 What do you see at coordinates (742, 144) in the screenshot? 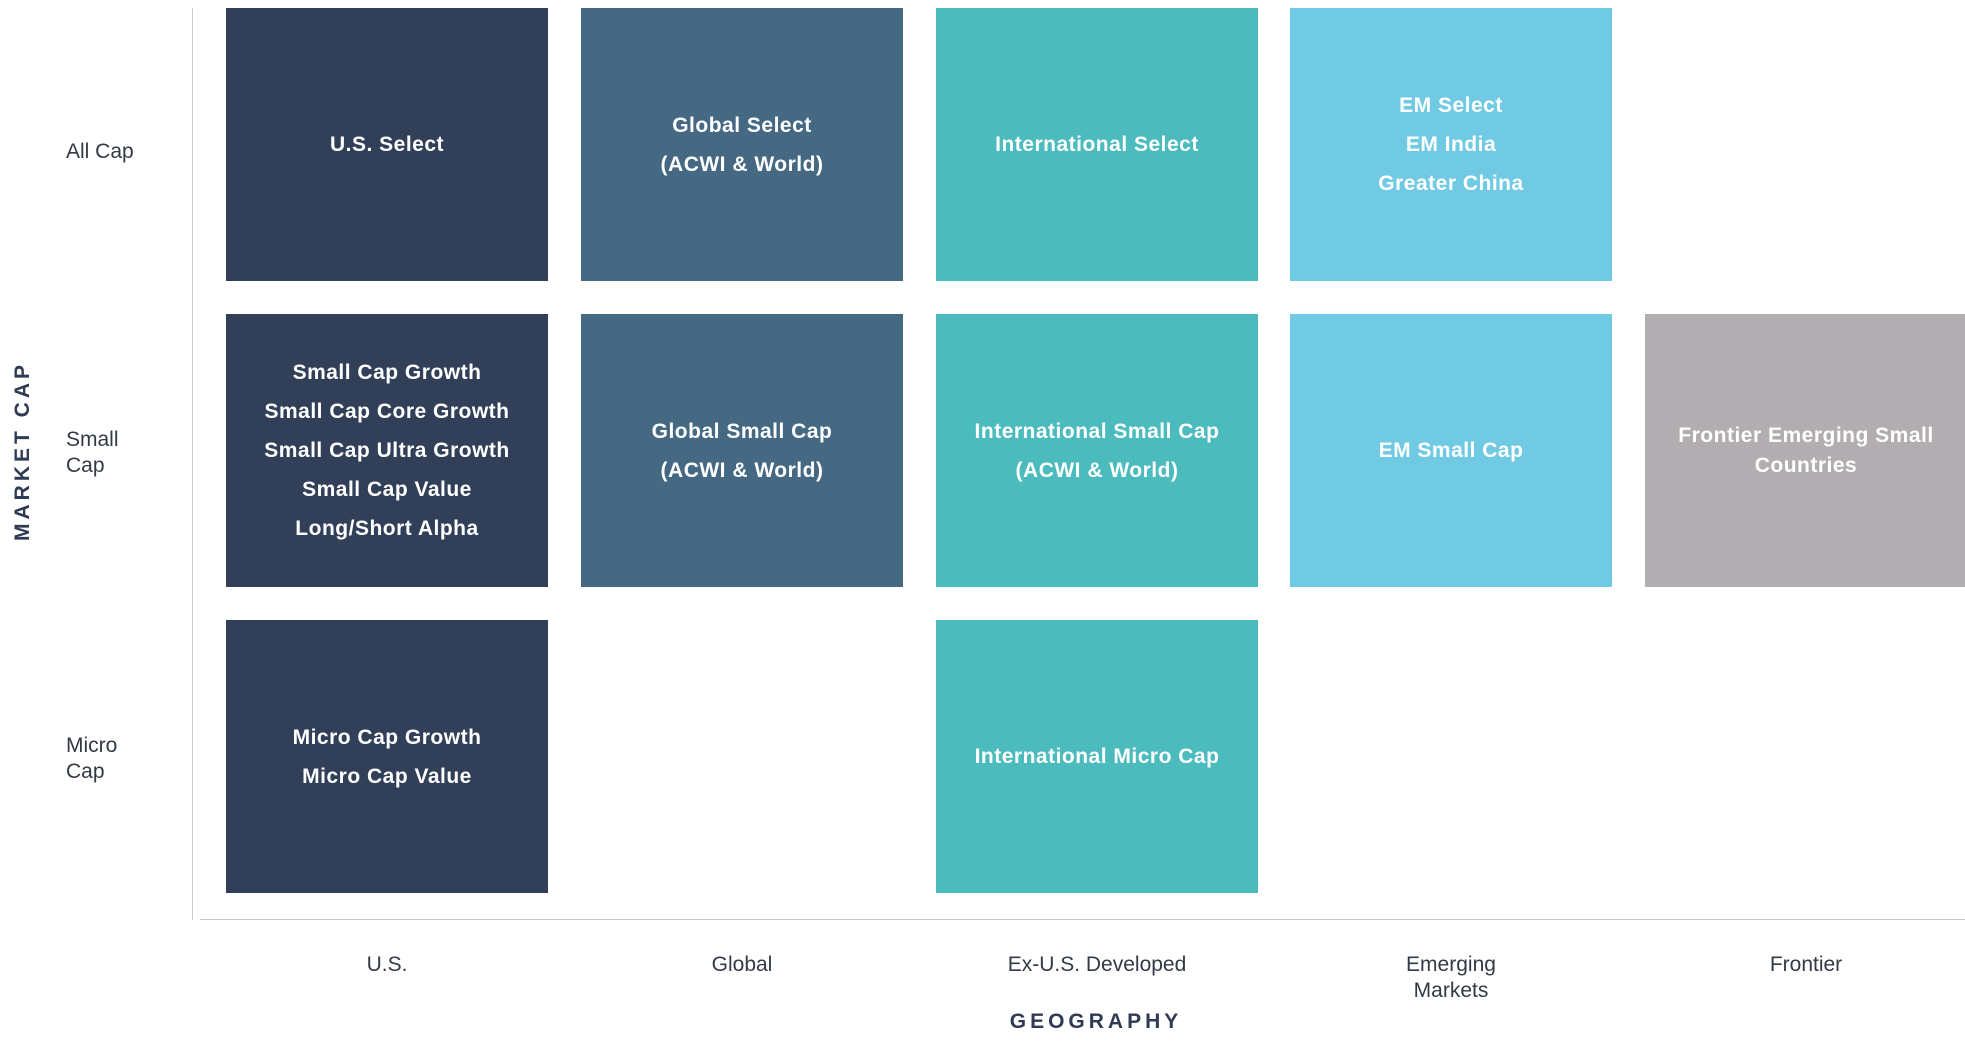
I see `cell-allcap-global: Global Select (ACWI & World)` at bounding box center [742, 144].